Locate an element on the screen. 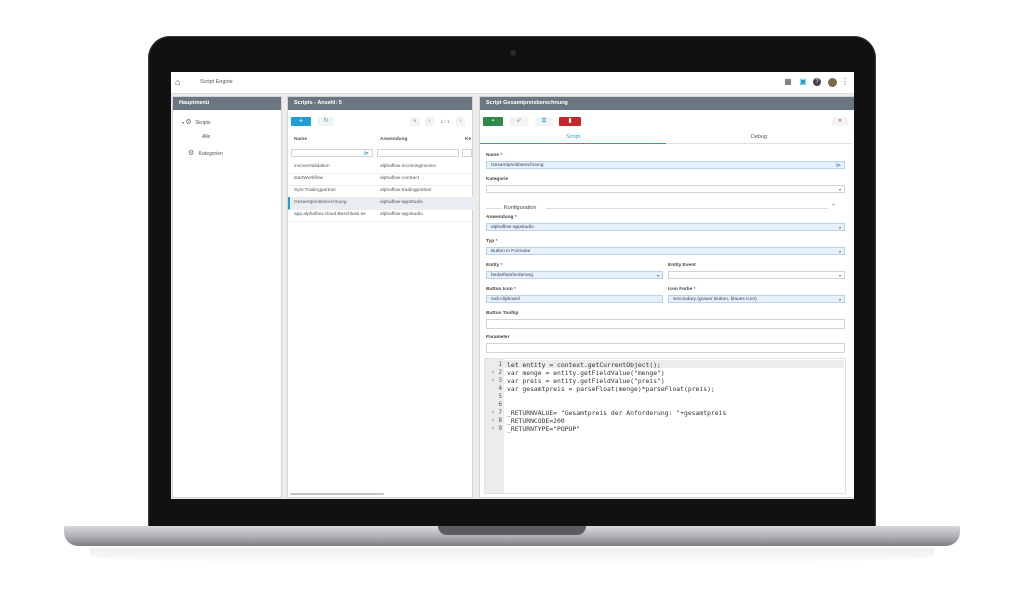 Image resolution: width=1024 pixels, height=589 pixels. button-icon-input: mdi-clipboard is located at coordinates (574, 299).